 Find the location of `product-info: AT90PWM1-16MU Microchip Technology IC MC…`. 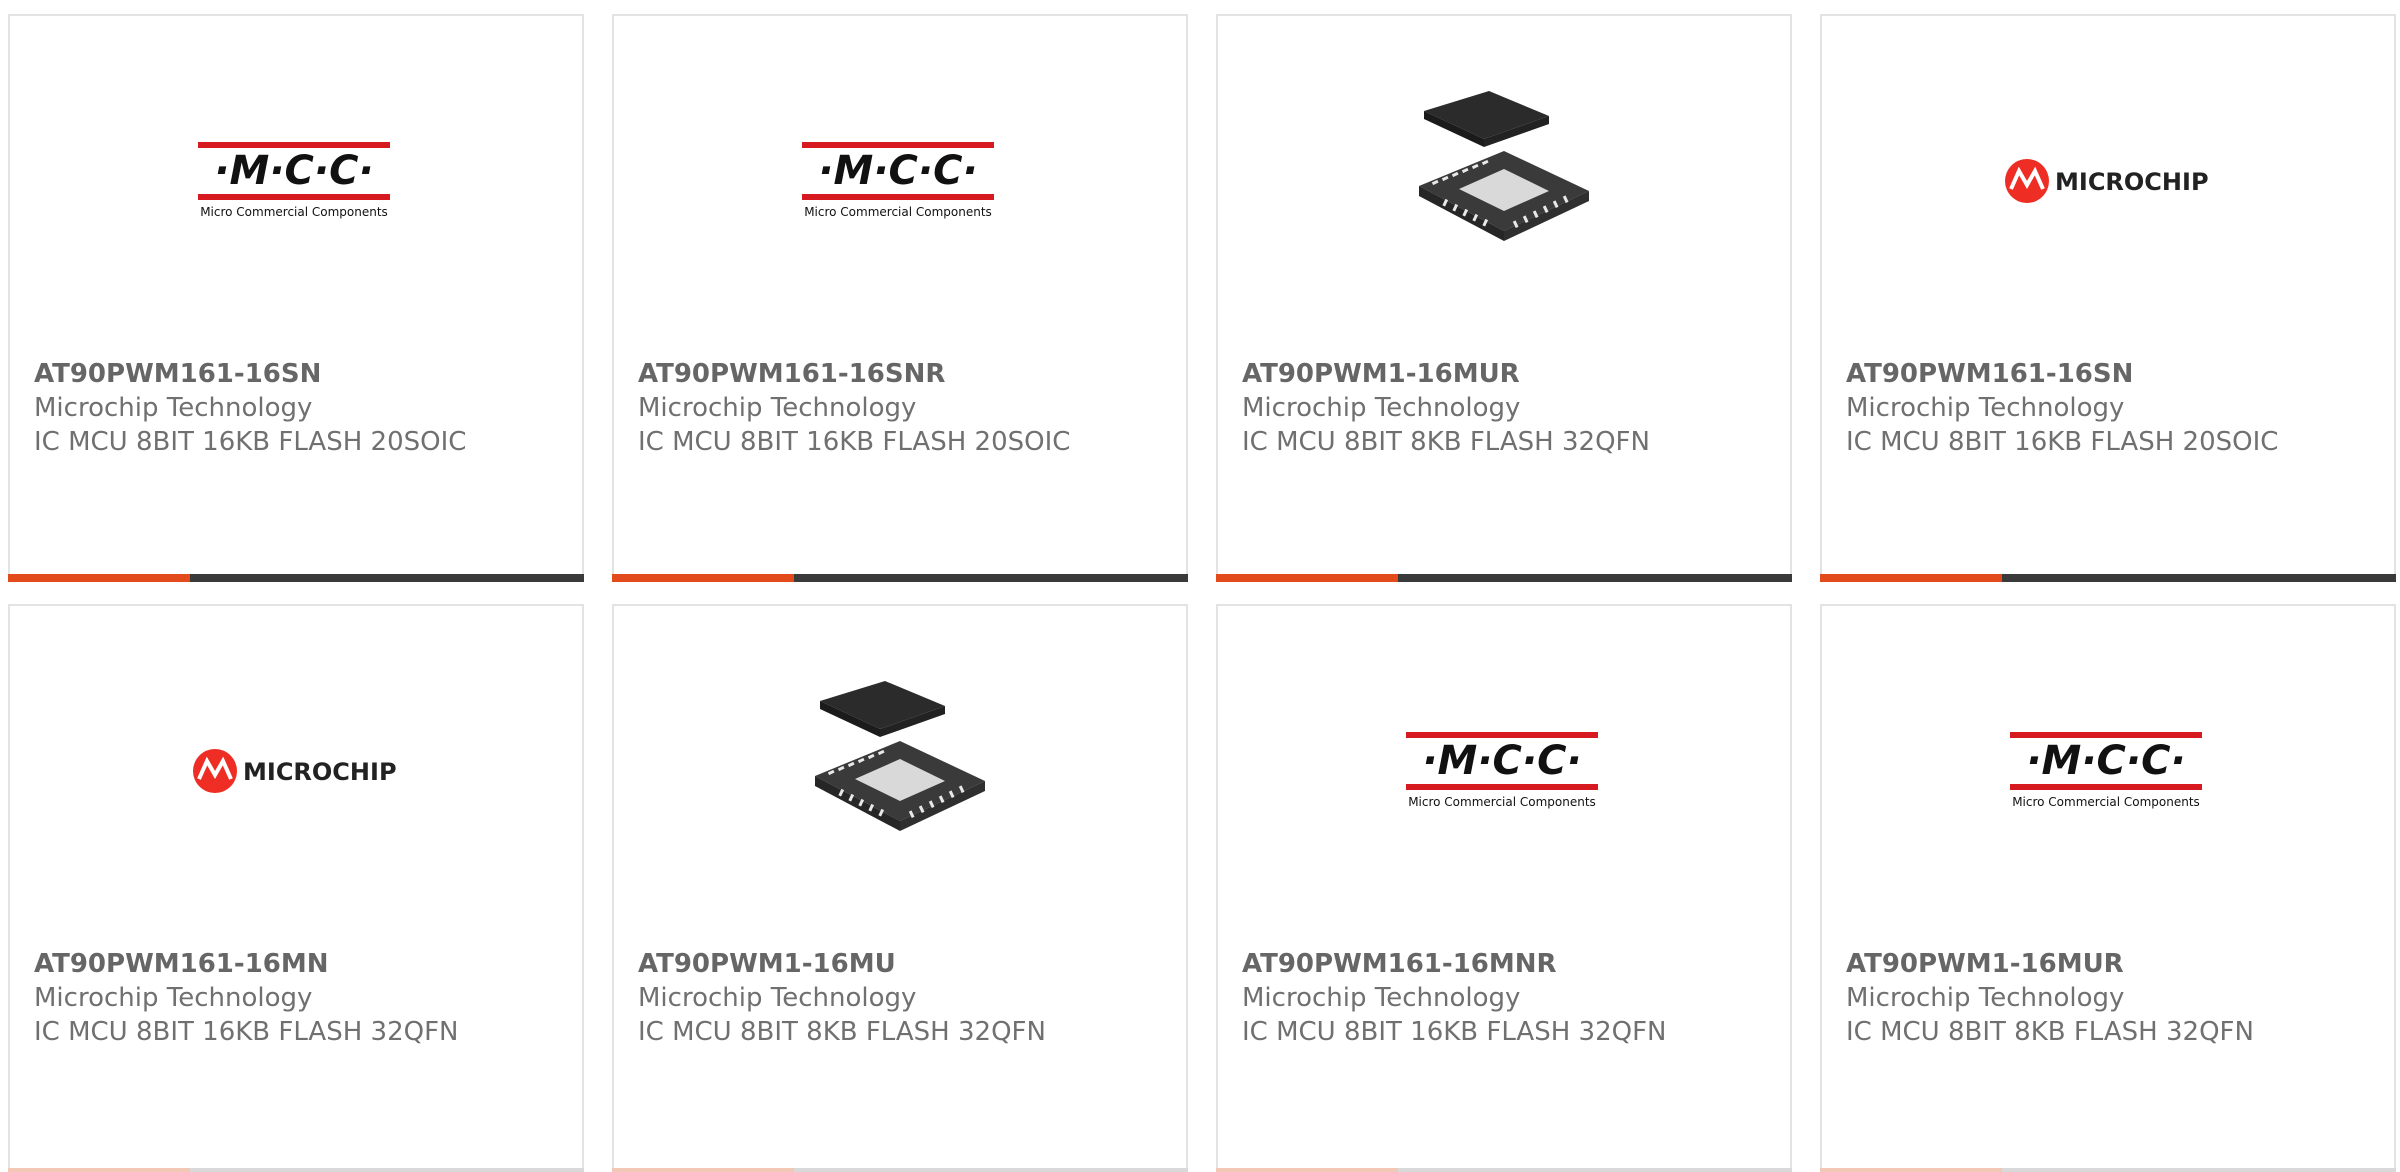

product-info: AT90PWM1-16MU Microchip Technology IC MC… is located at coordinates (898, 998).